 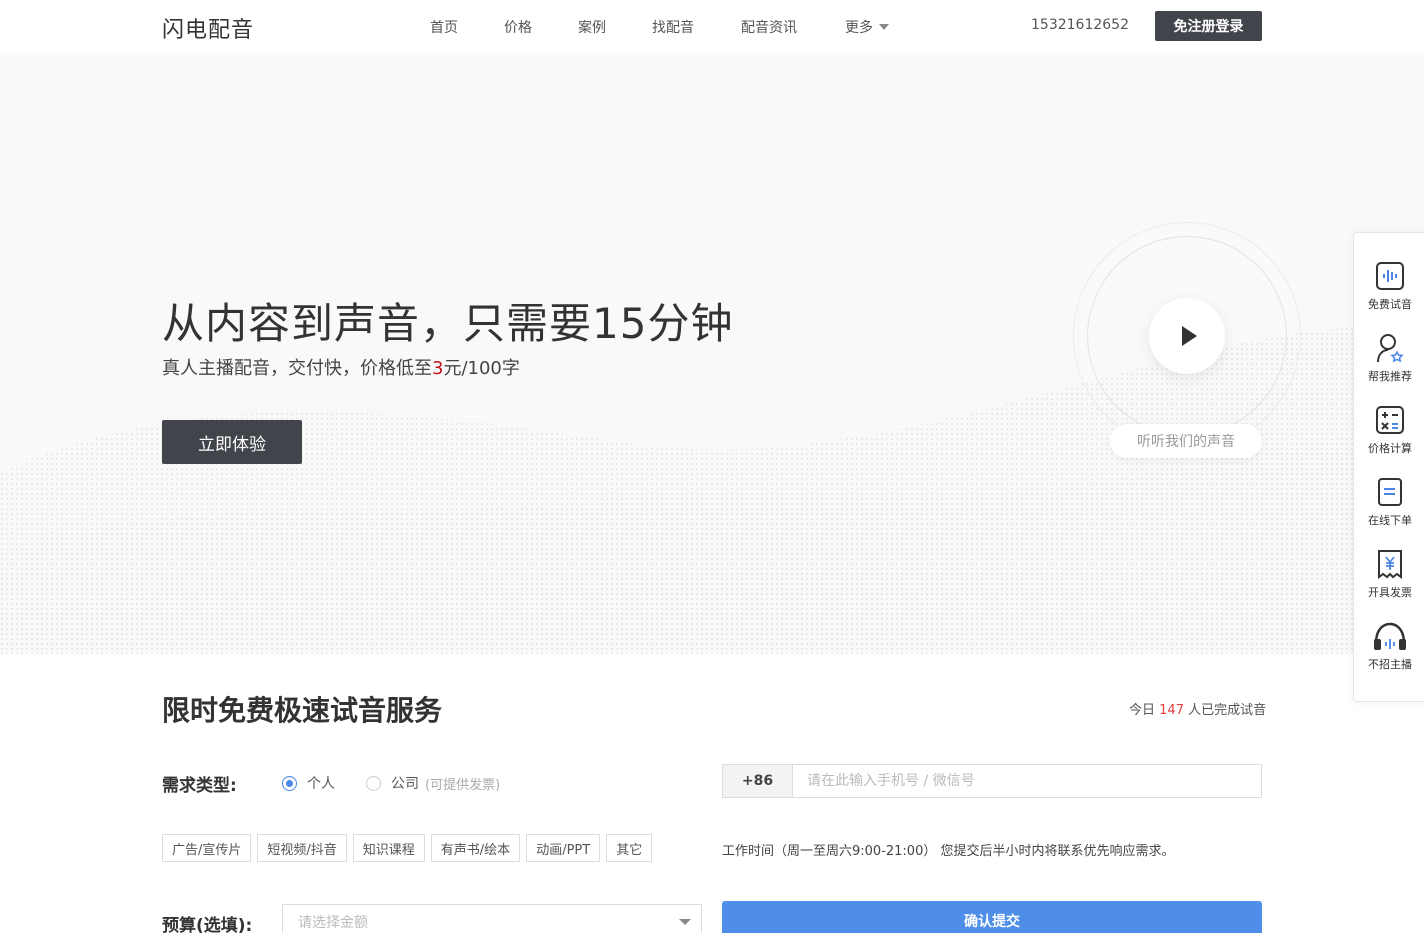 I want to click on radio-checked-icon, so click(x=289, y=783).